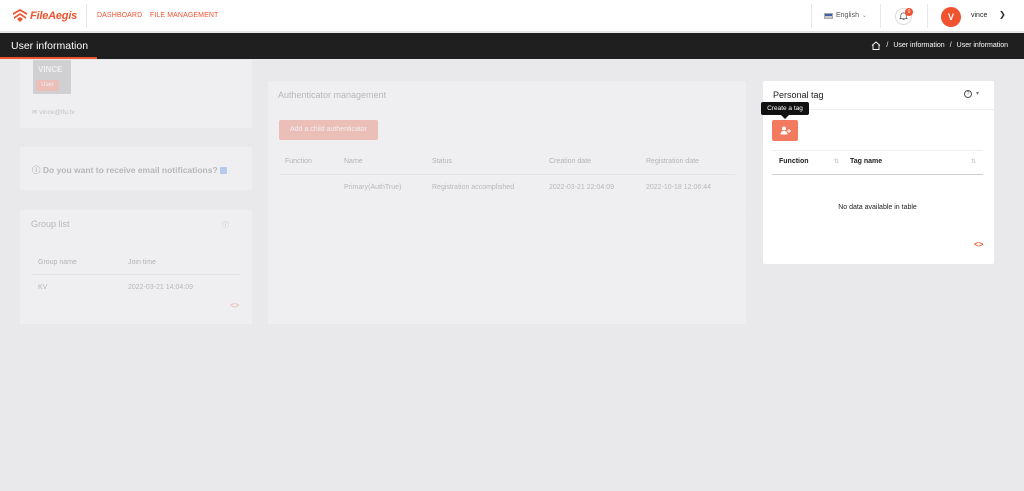  I want to click on group-list-title: Group list, so click(50, 224).